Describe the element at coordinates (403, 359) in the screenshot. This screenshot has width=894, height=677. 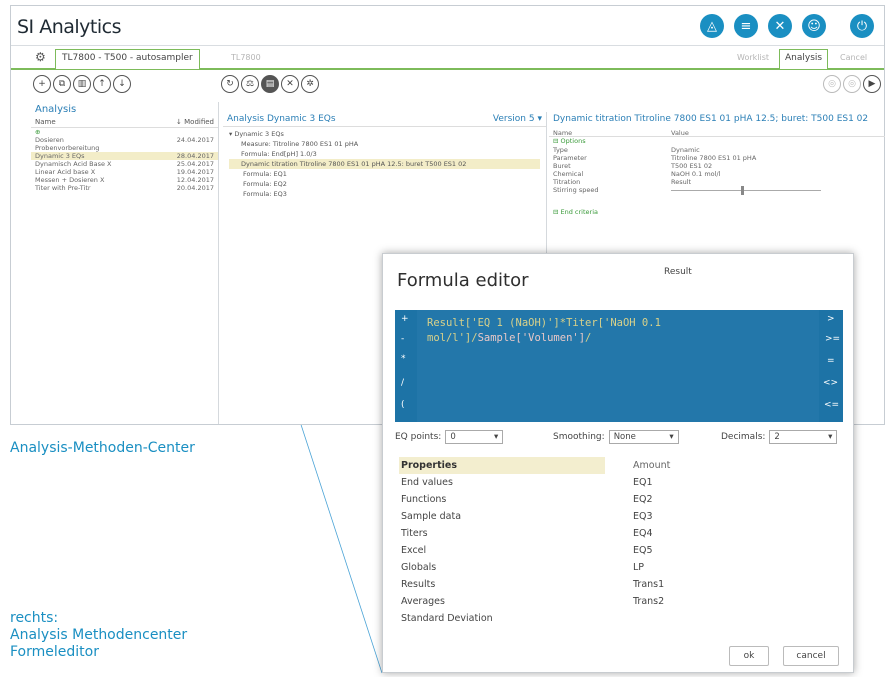
I see `op-multiply-button: *` at that location.